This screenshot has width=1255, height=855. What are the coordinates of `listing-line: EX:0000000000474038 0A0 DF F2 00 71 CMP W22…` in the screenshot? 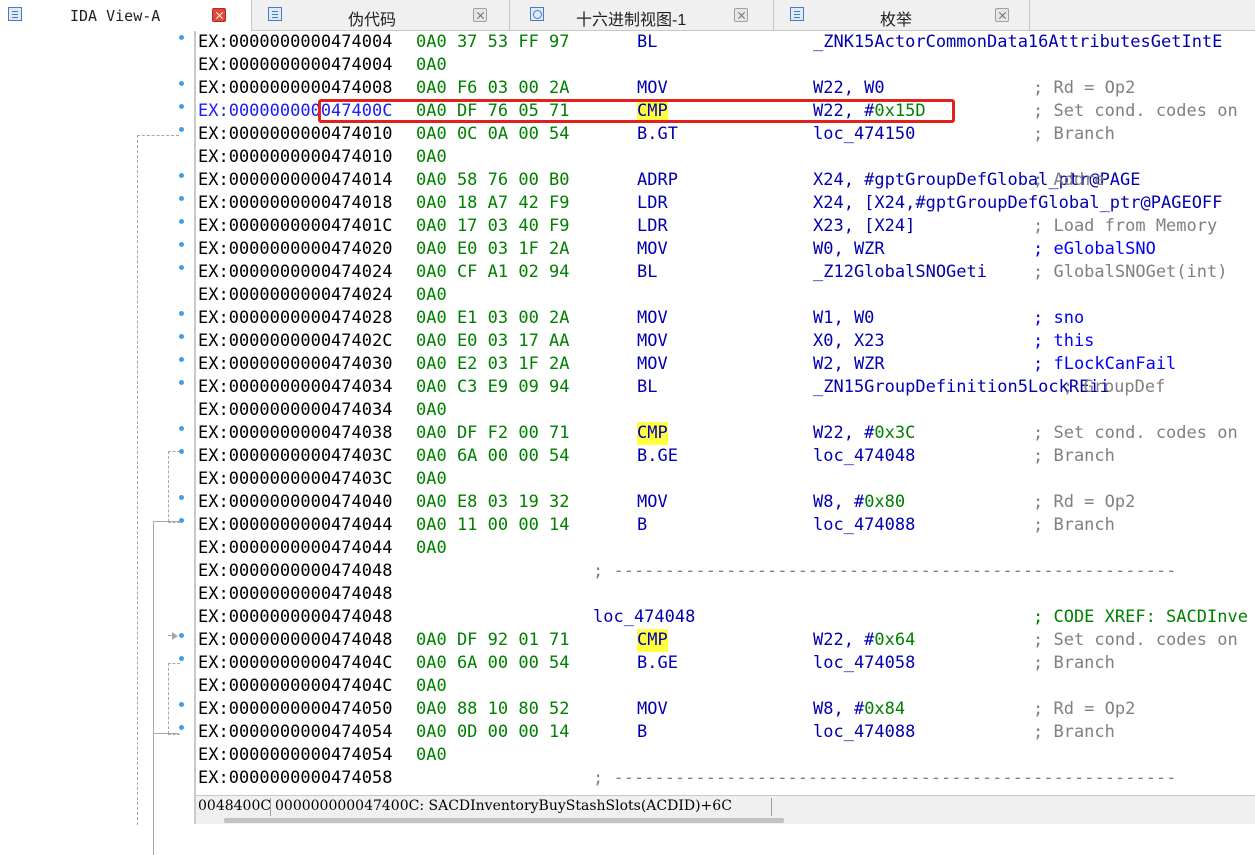 It's located at (725, 433).